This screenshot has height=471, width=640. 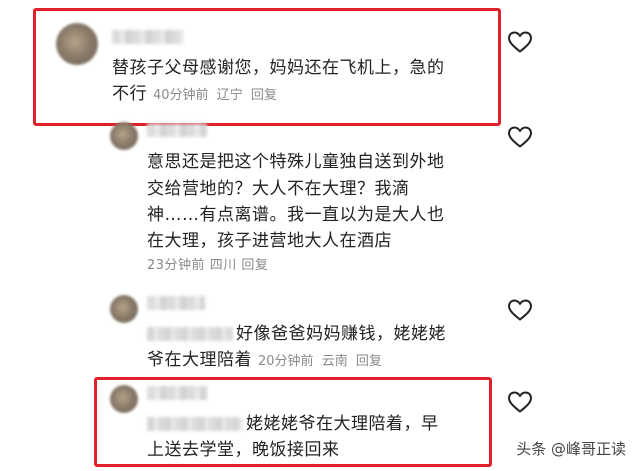 I want to click on comment-text-line: 好像爸爸妈妈赚钱，姥姥姥, so click(x=296, y=334).